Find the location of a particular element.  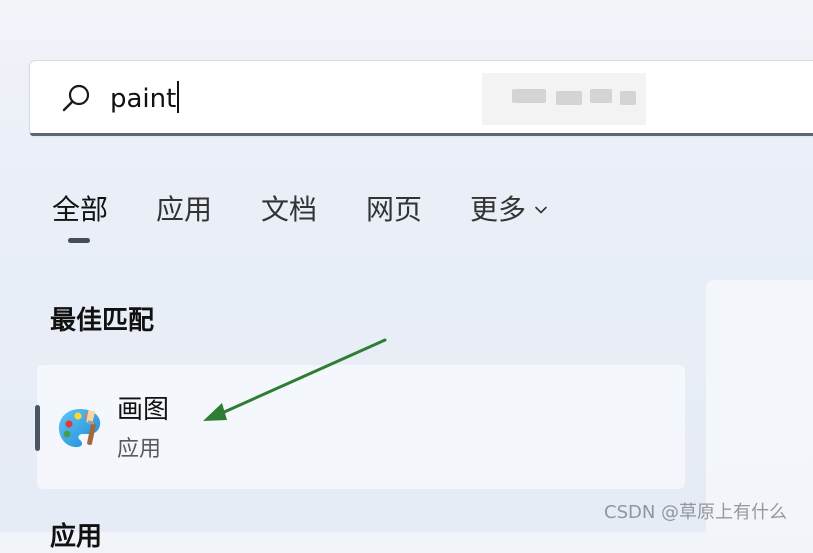

tab-more: 更多 is located at coordinates (509, 208).